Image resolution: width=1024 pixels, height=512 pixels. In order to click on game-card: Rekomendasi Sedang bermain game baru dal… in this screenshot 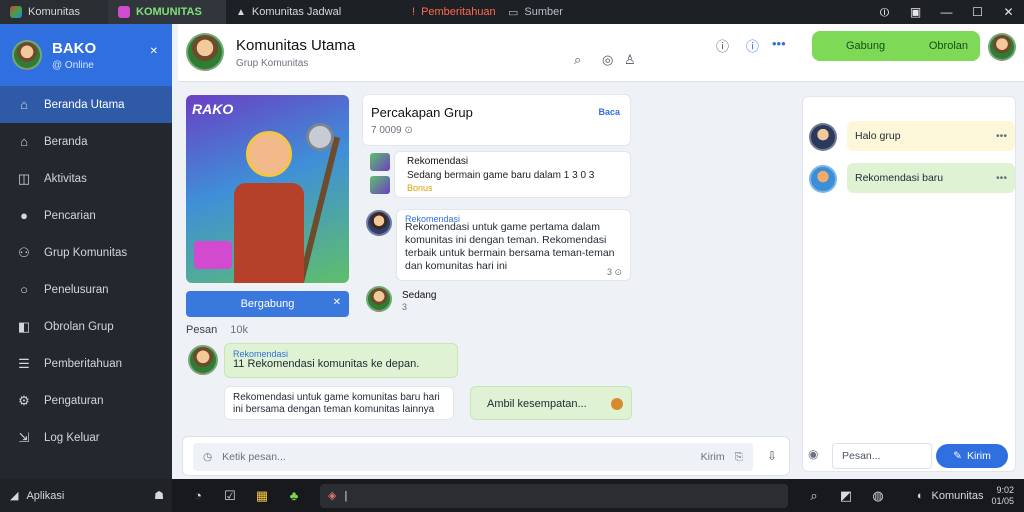, I will do `click(512, 174)`.